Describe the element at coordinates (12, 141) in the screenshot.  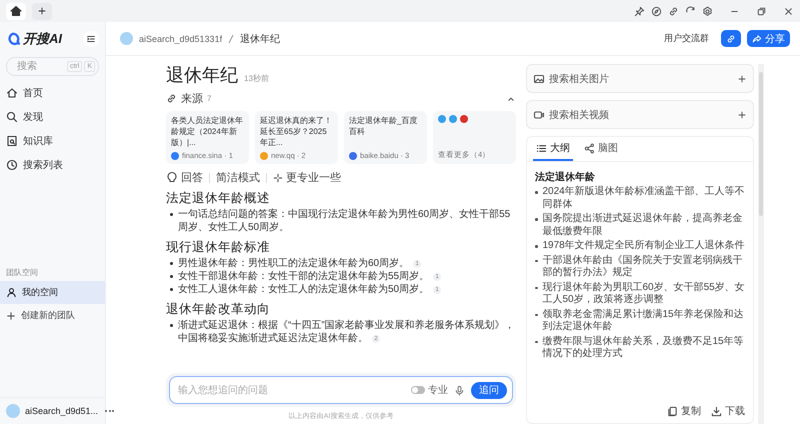
I see `document-icon` at that location.